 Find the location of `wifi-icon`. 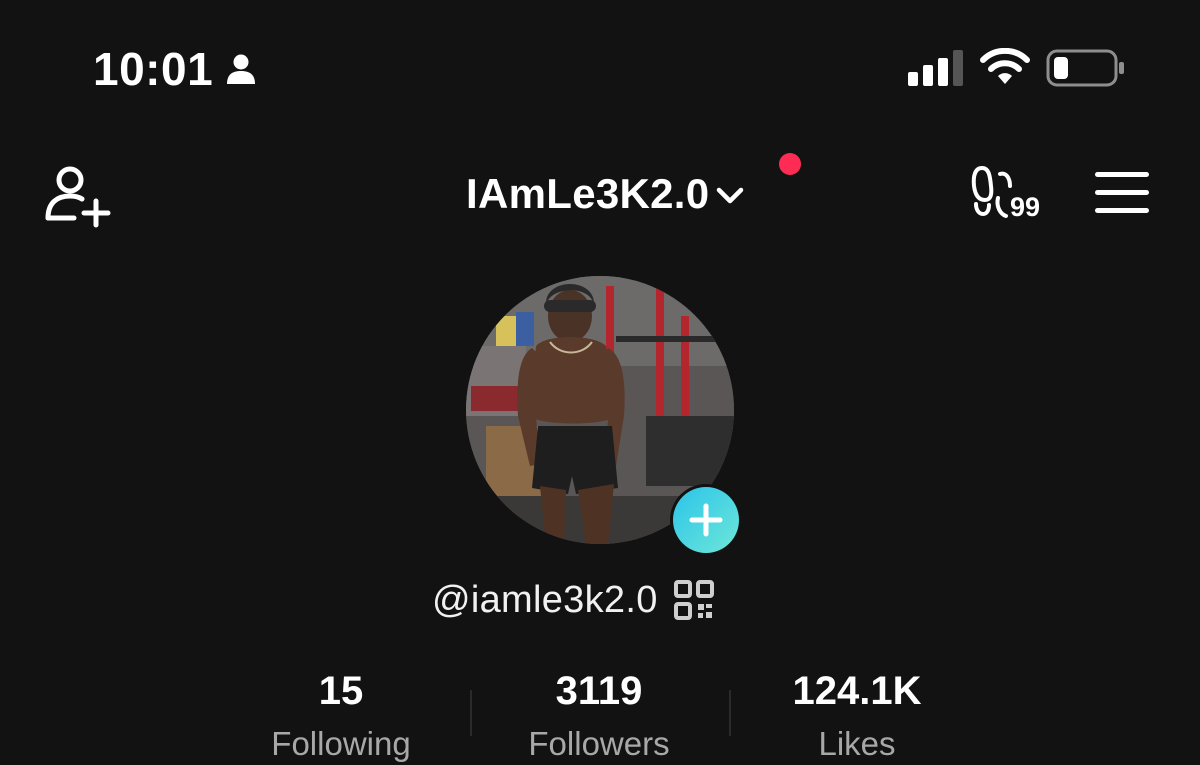

wifi-icon is located at coordinates (1005, 66).